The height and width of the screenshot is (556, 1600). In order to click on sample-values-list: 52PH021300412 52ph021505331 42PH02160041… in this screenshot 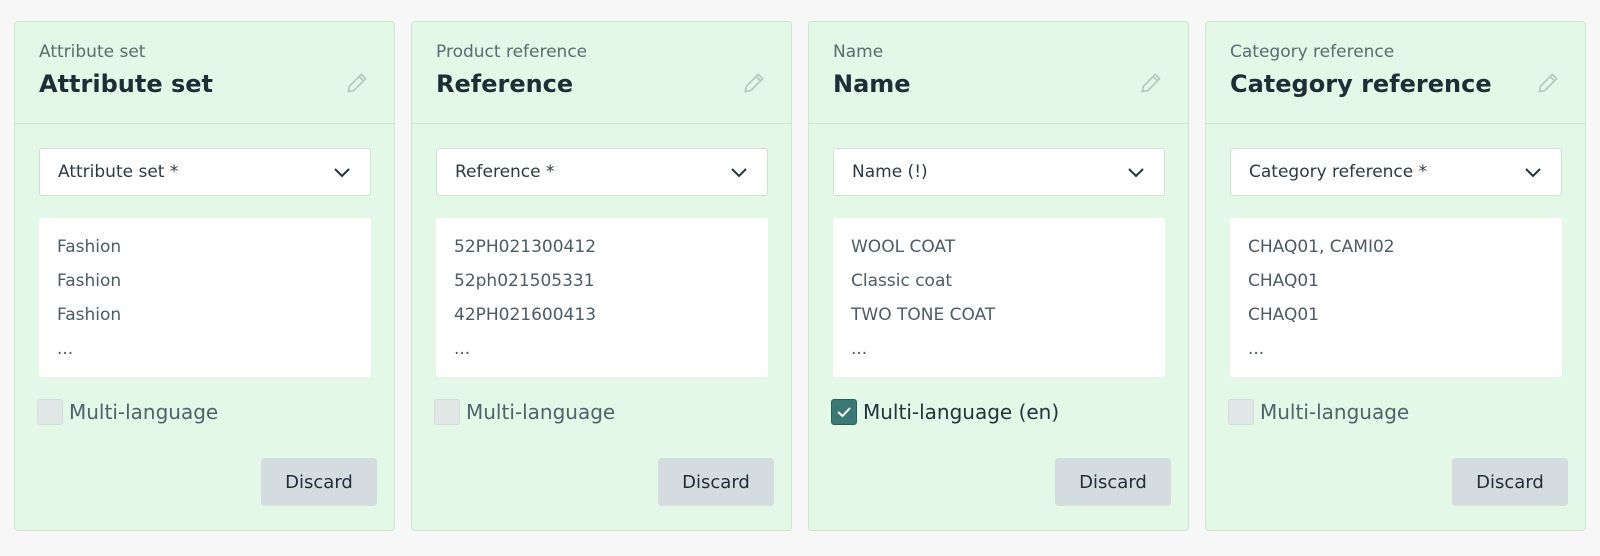, I will do `click(602, 297)`.